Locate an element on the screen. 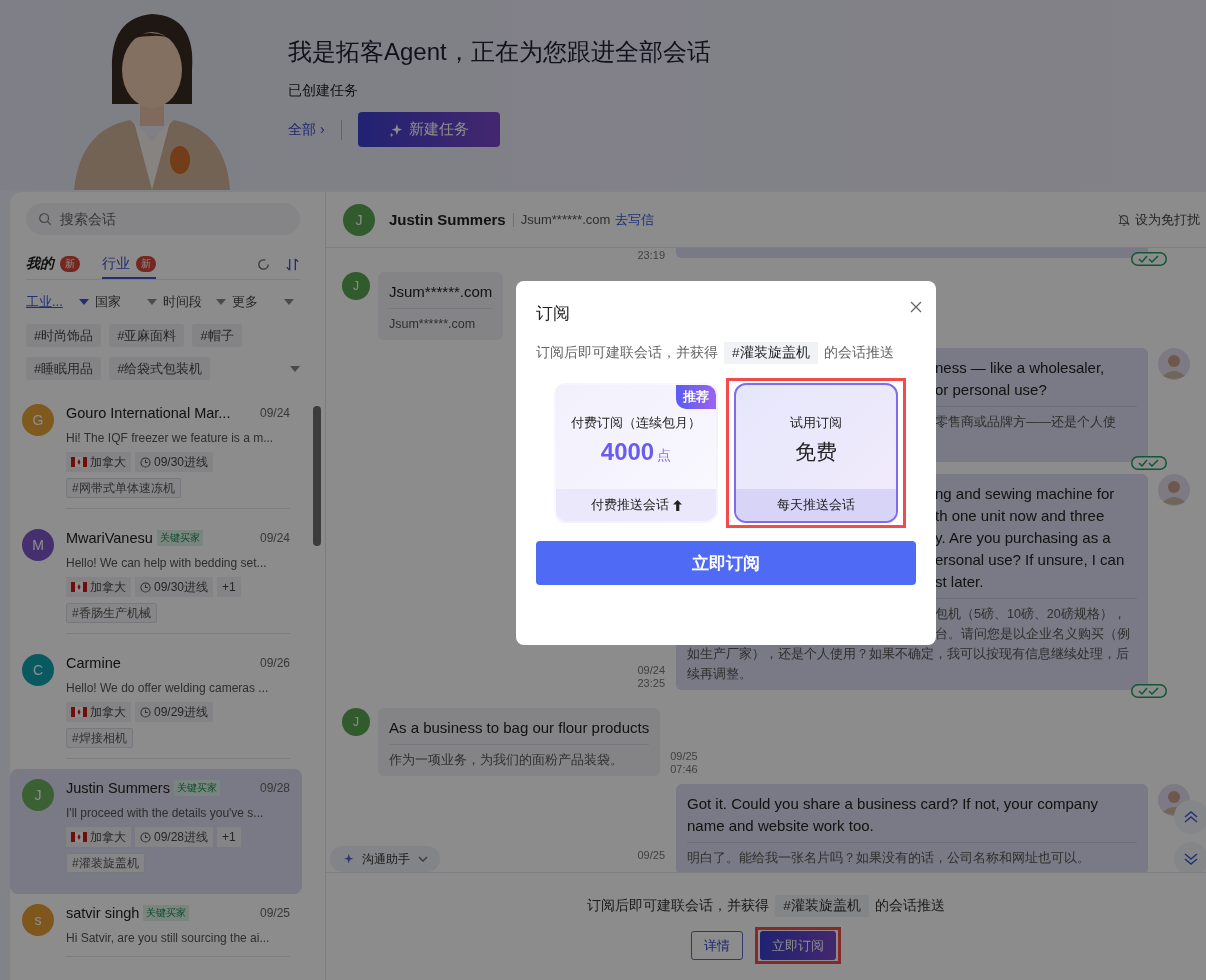 The width and height of the screenshot is (1206, 980). price-unit: 点 is located at coordinates (664, 456).